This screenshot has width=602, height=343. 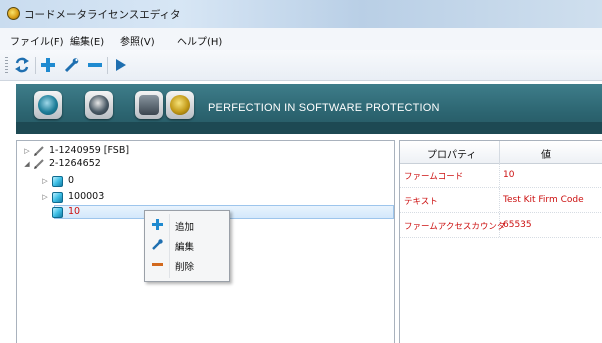 What do you see at coordinates (89, 150) in the screenshot?
I see `tree-node-label: 1-1240959 [FSB]` at bounding box center [89, 150].